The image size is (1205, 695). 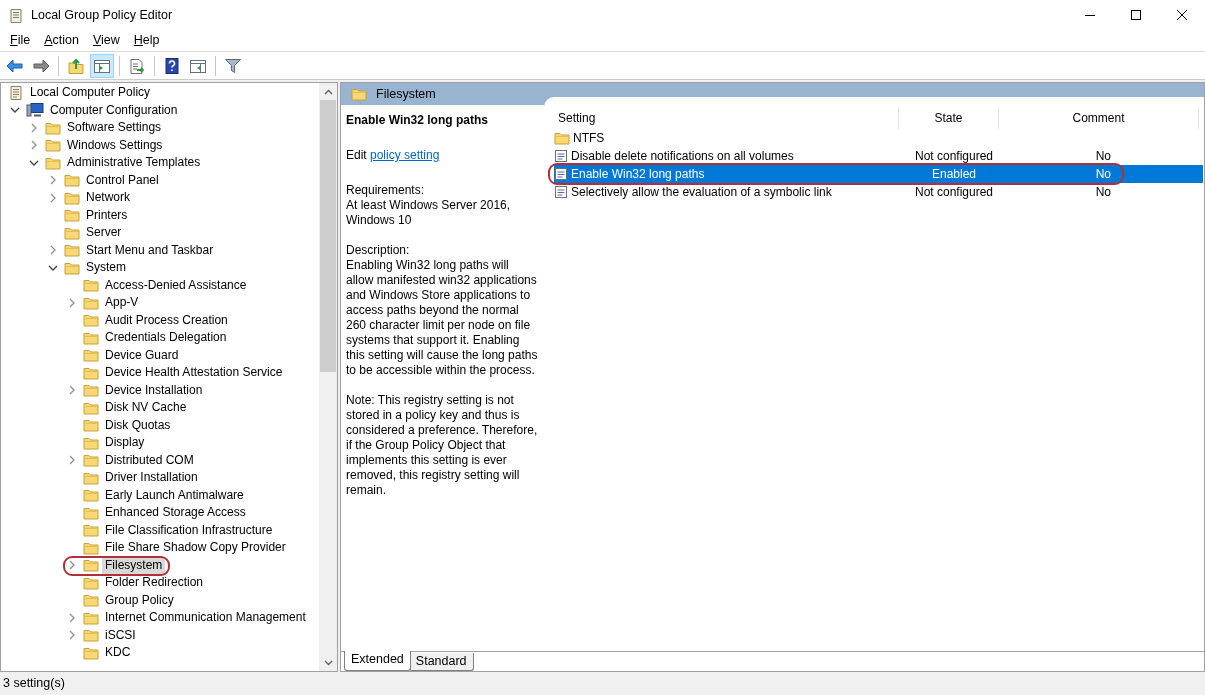 I want to click on scrollbar, so click(x=328, y=377).